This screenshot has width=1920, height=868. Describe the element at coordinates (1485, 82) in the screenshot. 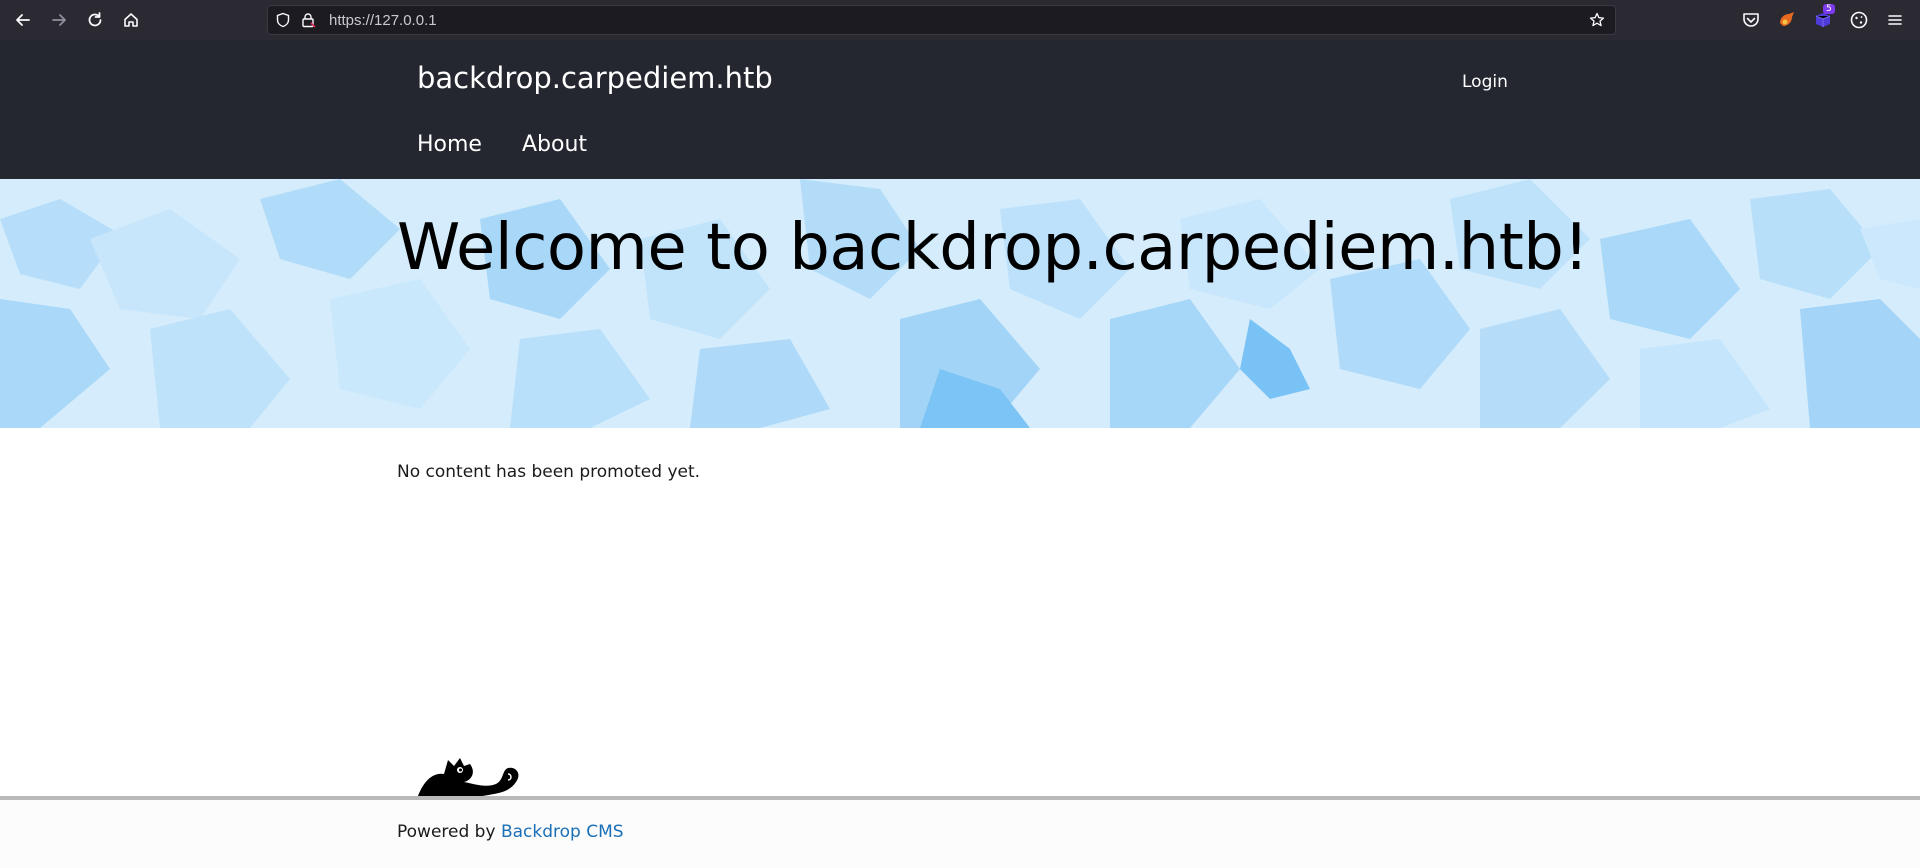

I see `login-link: Login` at that location.